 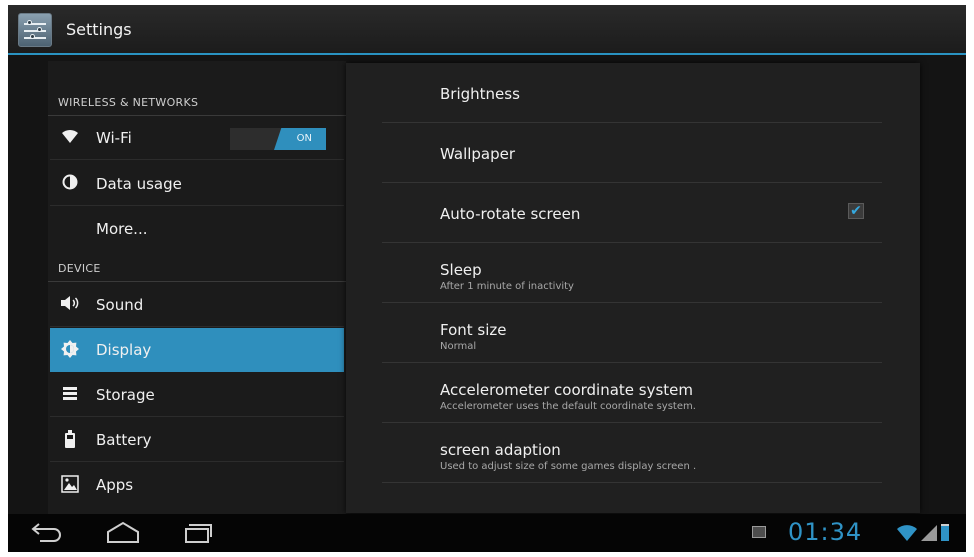 What do you see at coordinates (124, 440) in the screenshot?
I see `sidebar-item-label: Battery` at bounding box center [124, 440].